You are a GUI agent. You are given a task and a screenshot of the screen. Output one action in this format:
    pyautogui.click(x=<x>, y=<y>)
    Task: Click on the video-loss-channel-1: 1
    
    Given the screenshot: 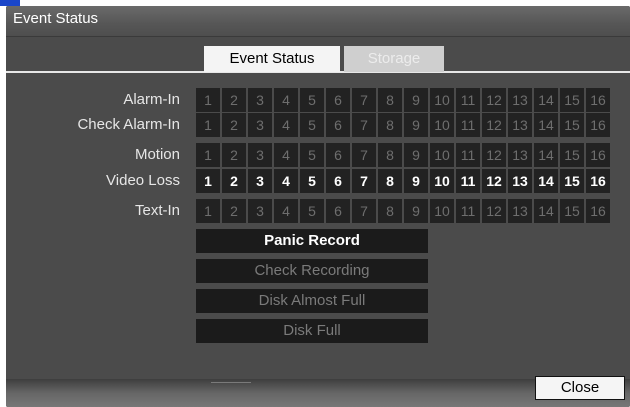 What is the action you would take?
    pyautogui.click(x=208, y=181)
    